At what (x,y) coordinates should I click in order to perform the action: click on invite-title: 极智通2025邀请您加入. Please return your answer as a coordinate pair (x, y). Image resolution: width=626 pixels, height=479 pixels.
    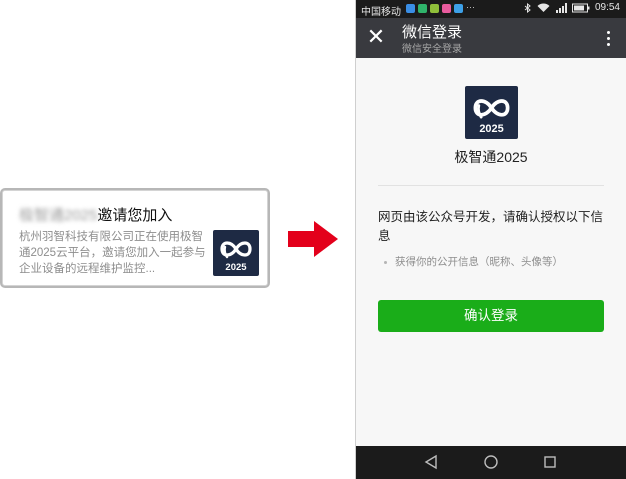
    Looking at the image, I should click on (95, 214).